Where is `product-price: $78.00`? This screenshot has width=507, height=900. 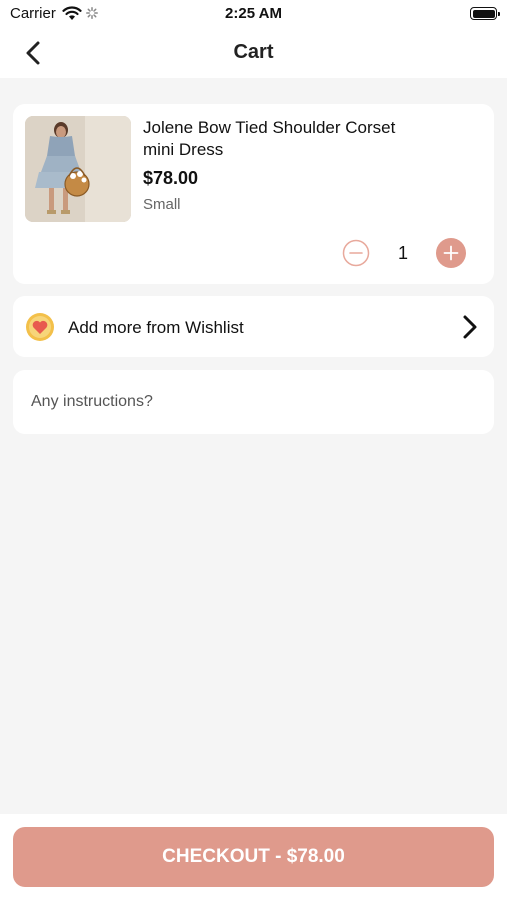 product-price: $78.00 is located at coordinates (171, 178).